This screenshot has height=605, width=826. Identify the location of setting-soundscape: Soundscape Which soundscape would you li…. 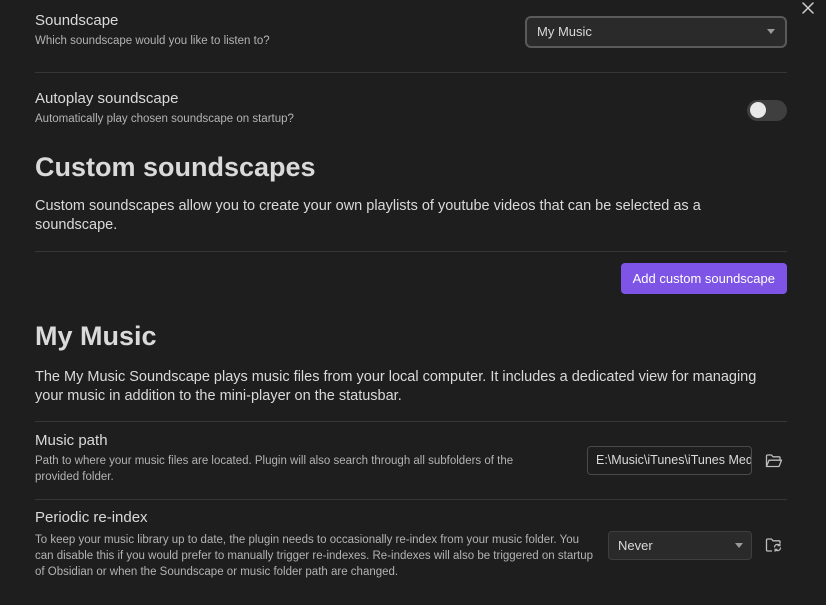
(411, 36).